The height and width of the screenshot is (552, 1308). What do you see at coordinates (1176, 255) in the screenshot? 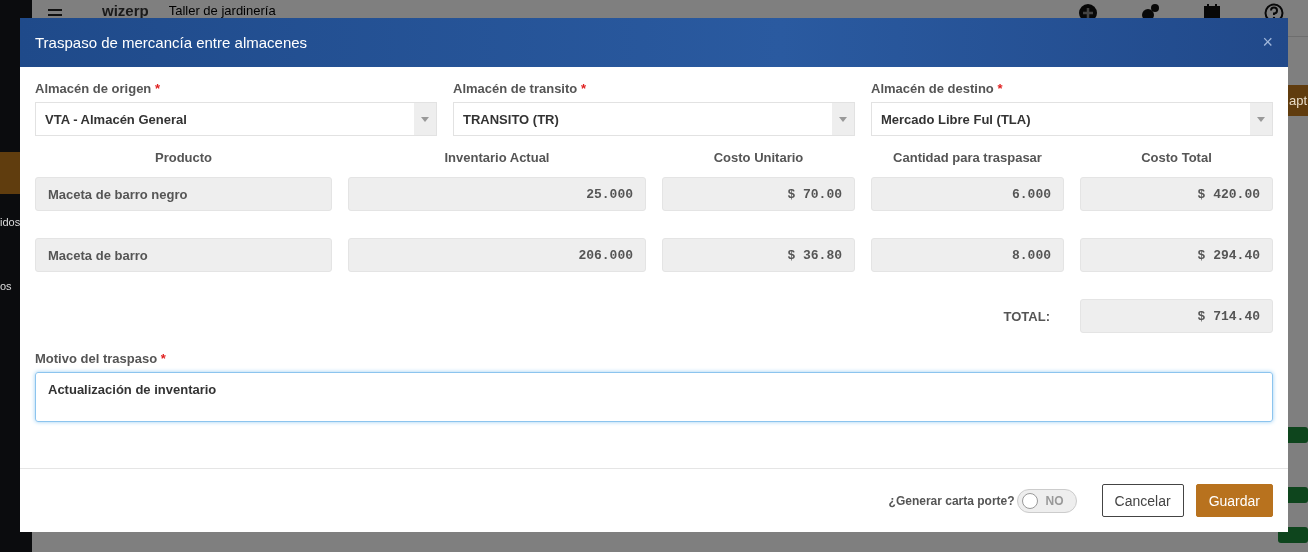
I see `readonly-field: $ 294.40` at bounding box center [1176, 255].